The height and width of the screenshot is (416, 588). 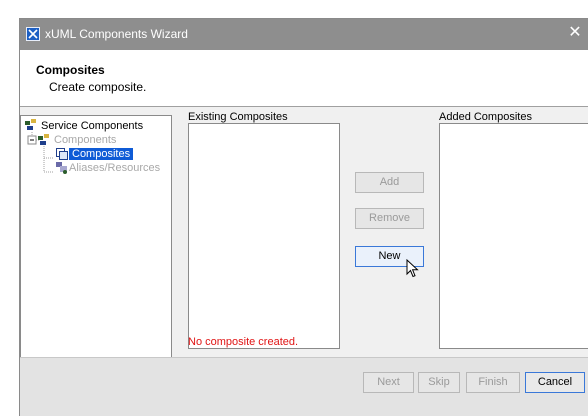 What do you see at coordinates (388, 382) in the screenshot?
I see `next-button: Next` at bounding box center [388, 382].